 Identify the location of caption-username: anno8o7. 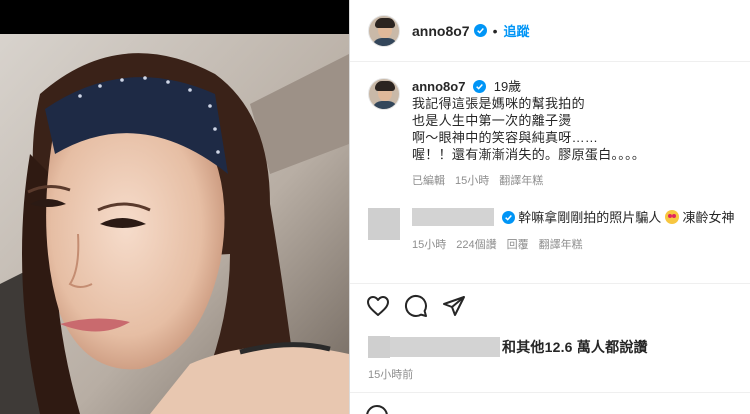
(438, 86).